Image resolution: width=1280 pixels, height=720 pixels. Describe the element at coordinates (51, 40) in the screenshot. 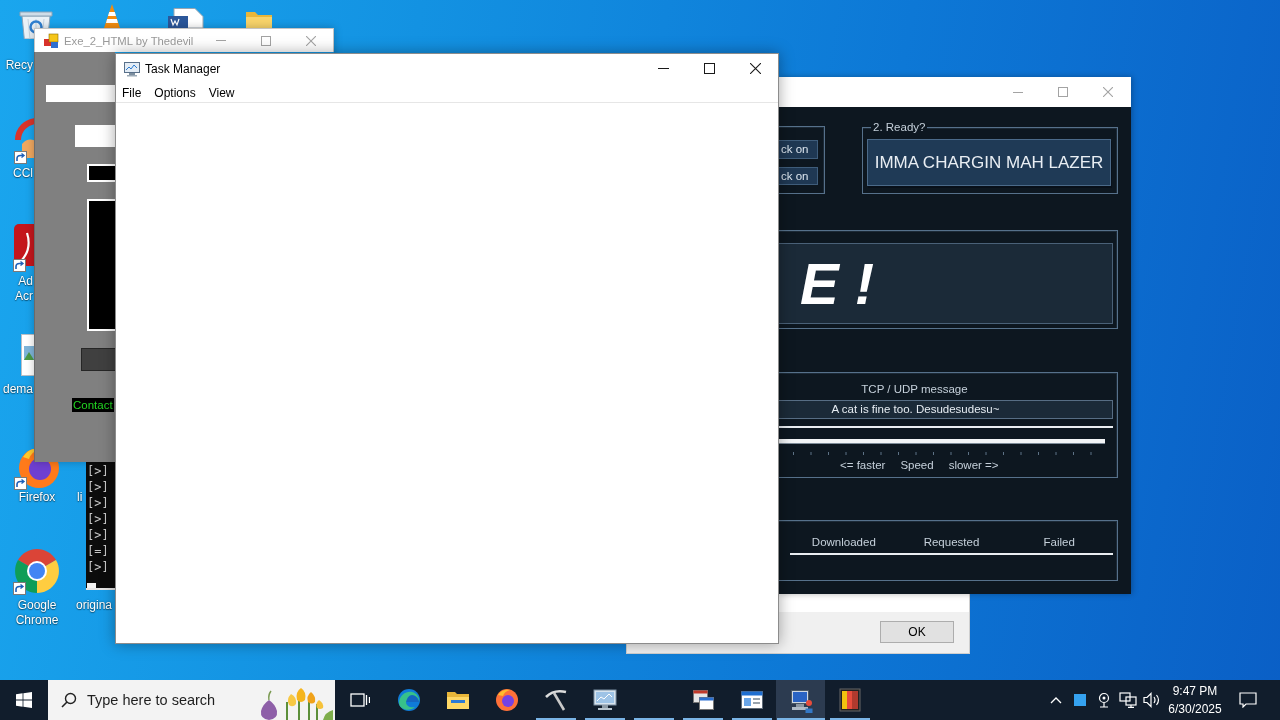

I see `app-icon` at that location.